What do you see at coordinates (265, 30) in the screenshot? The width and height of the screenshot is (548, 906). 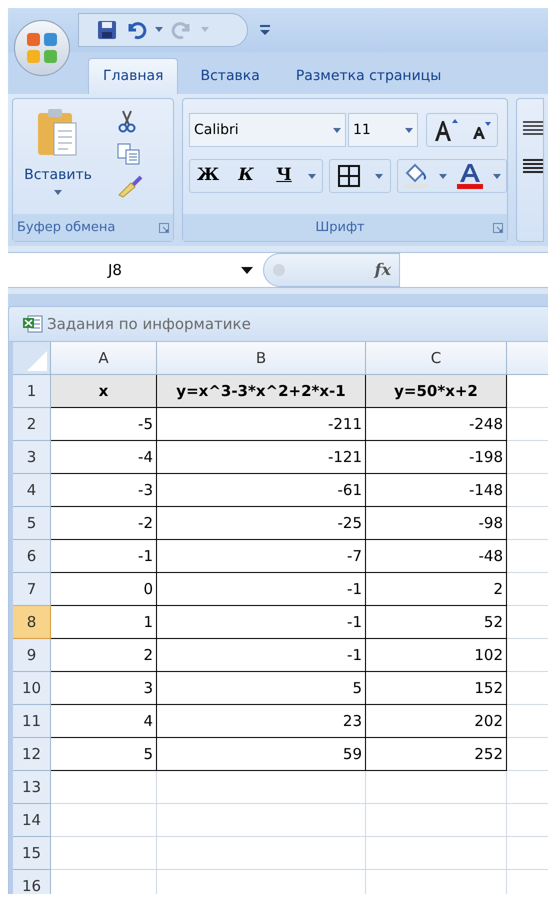 I see `customize-toolbar-icon` at bounding box center [265, 30].